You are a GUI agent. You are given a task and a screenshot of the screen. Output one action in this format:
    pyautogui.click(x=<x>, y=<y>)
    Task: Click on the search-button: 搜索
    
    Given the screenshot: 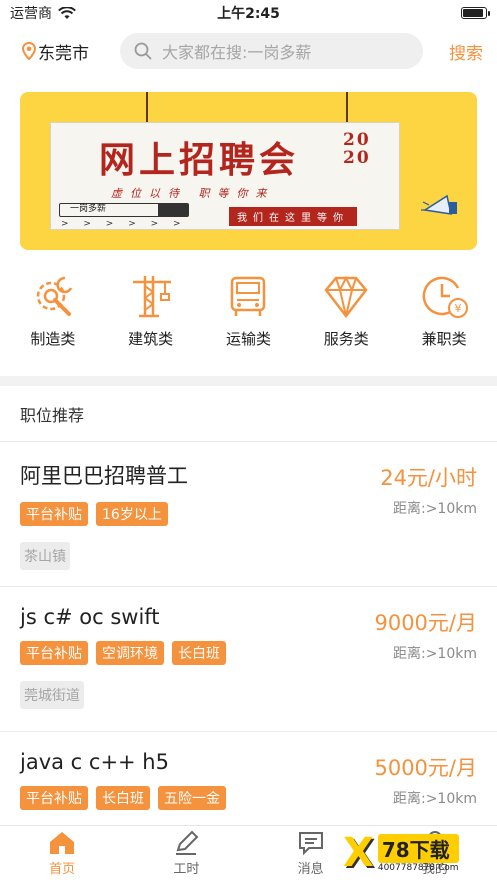 What is the action you would take?
    pyautogui.click(x=453, y=51)
    